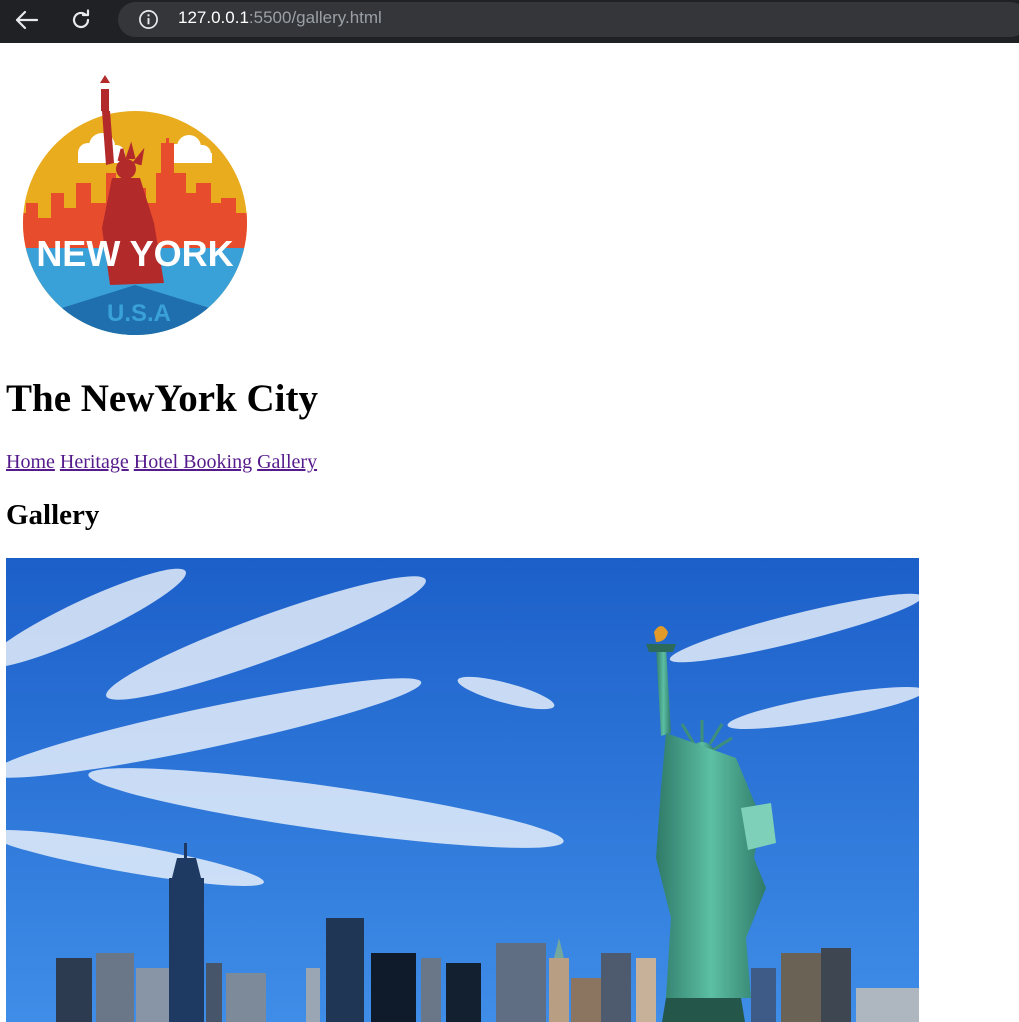  I want to click on nav-link-gallery: Gallery, so click(287, 462).